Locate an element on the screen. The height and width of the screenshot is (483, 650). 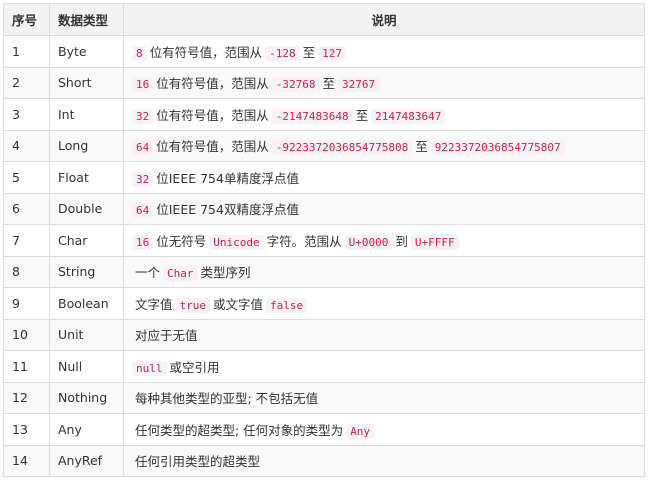
table-row: 5 Float 32 位IEEE 754单精度浮点值 is located at coordinates (324, 177).